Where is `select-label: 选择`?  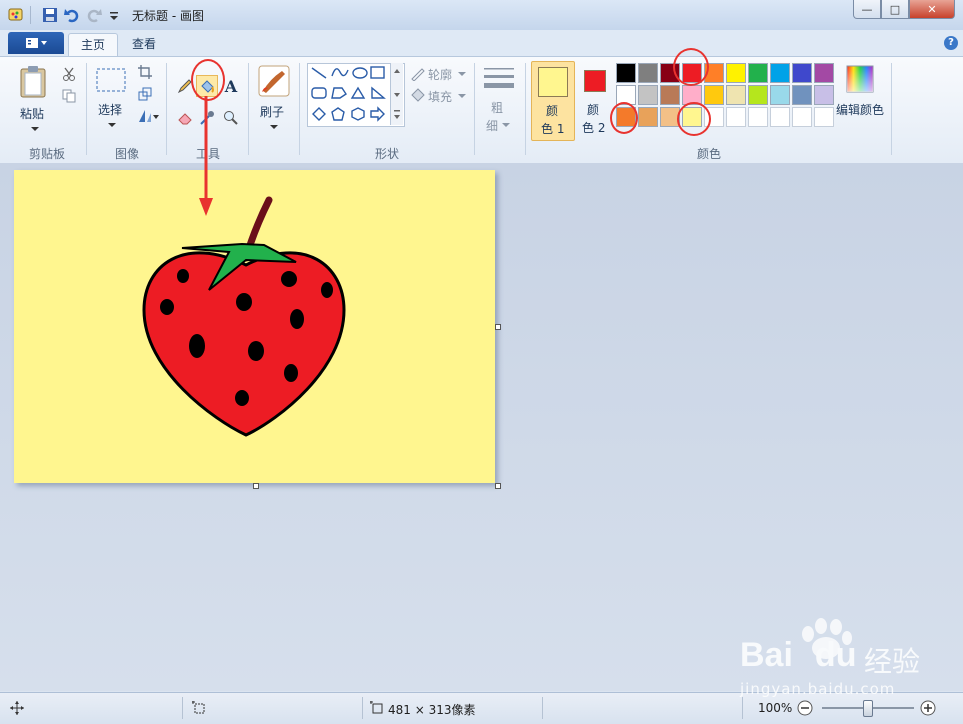
select-label: 选择 is located at coordinates (110, 110).